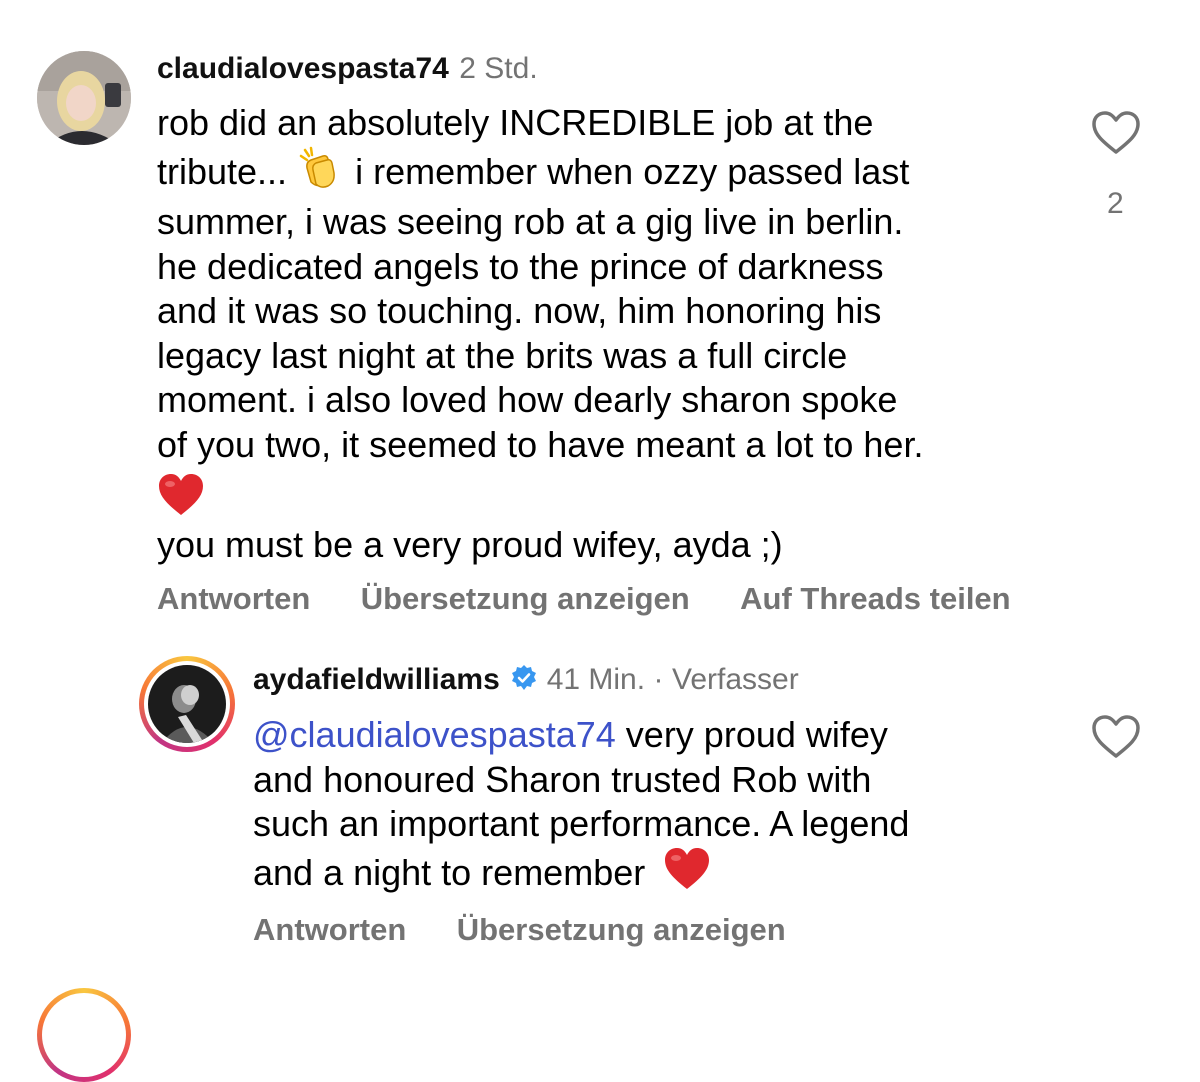 This screenshot has width=1200, height=1082. Describe the element at coordinates (1115, 203) in the screenshot. I see `like-count: 2` at that location.